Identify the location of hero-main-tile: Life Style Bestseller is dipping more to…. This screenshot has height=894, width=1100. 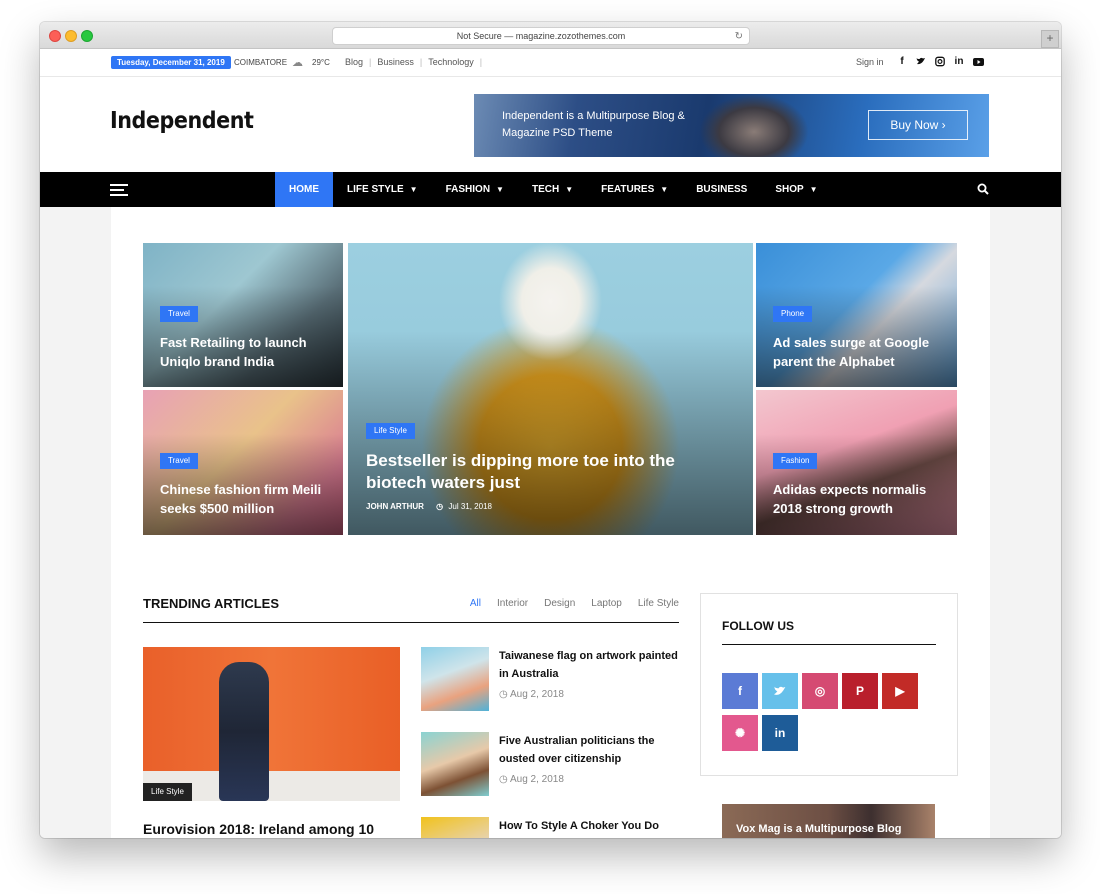
(550, 389).